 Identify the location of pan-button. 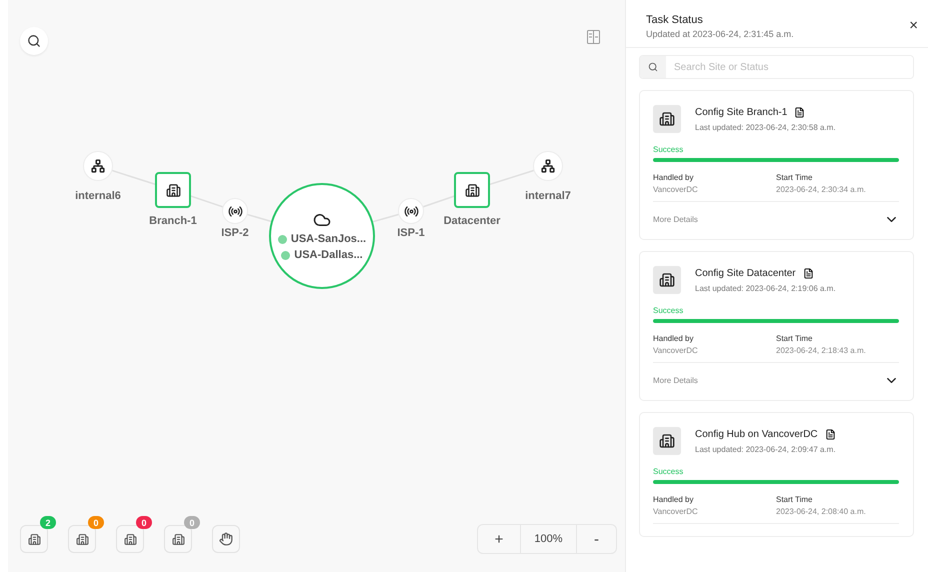
(226, 539).